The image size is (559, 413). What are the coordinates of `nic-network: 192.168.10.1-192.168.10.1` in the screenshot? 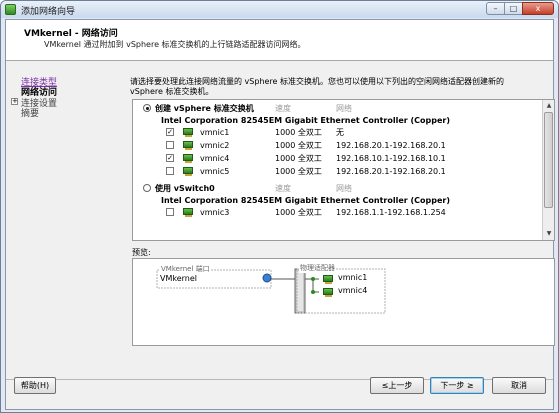 It's located at (391, 158).